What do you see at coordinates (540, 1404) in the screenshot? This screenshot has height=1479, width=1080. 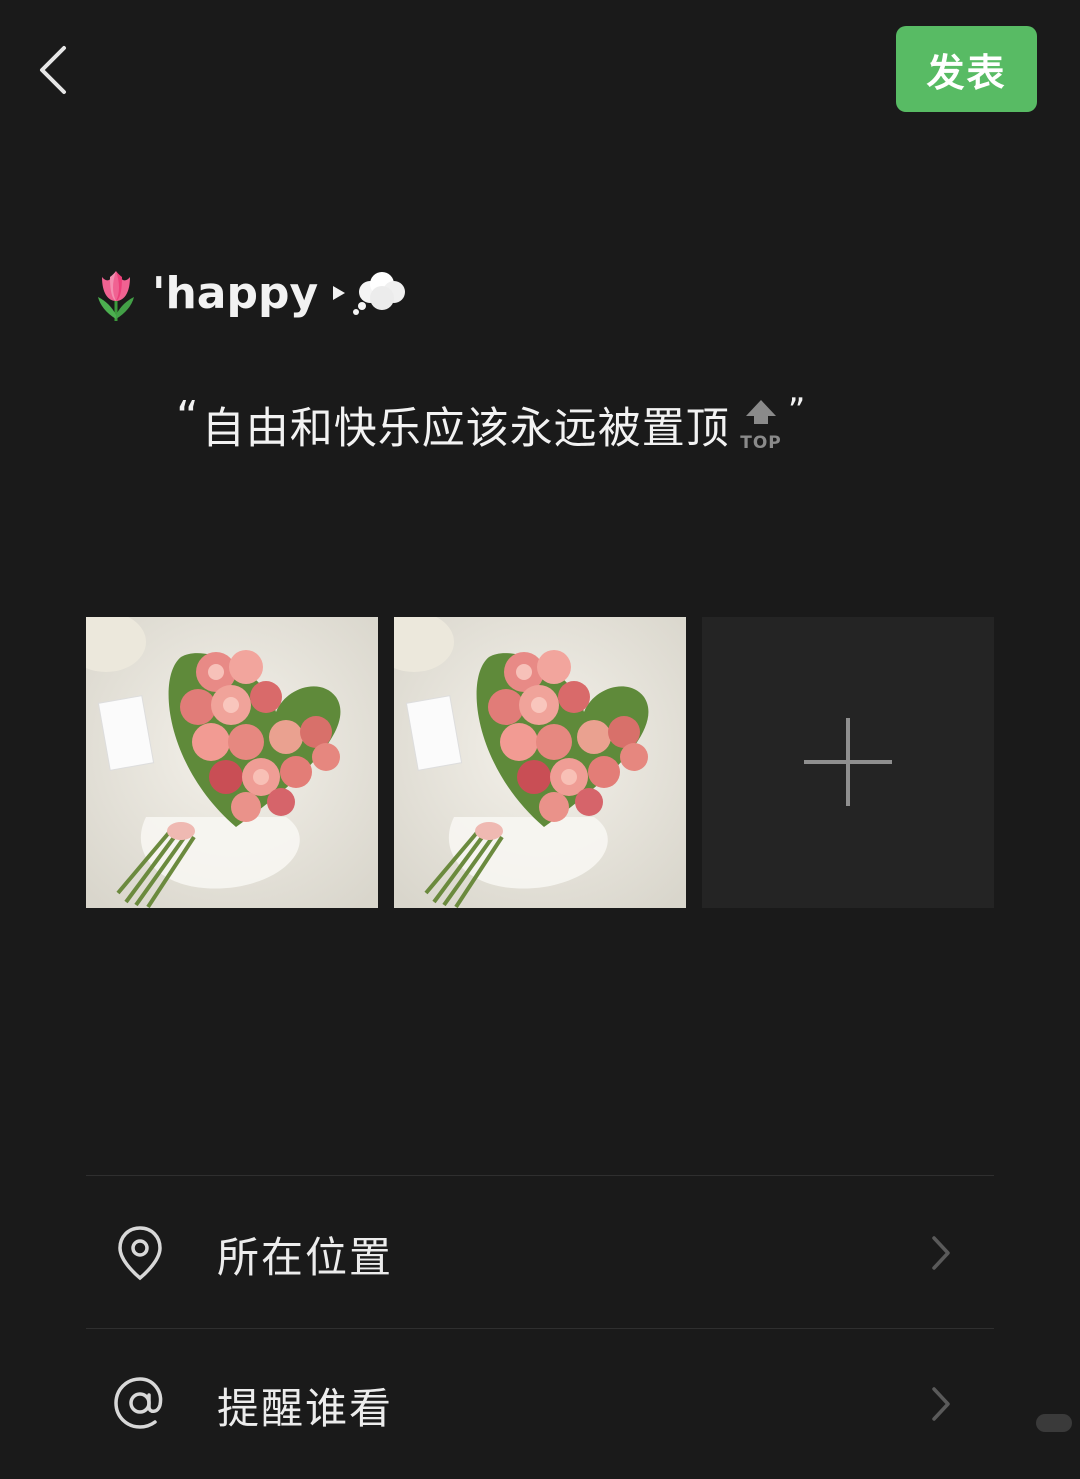 I see `mention-row: 提醒谁看` at bounding box center [540, 1404].